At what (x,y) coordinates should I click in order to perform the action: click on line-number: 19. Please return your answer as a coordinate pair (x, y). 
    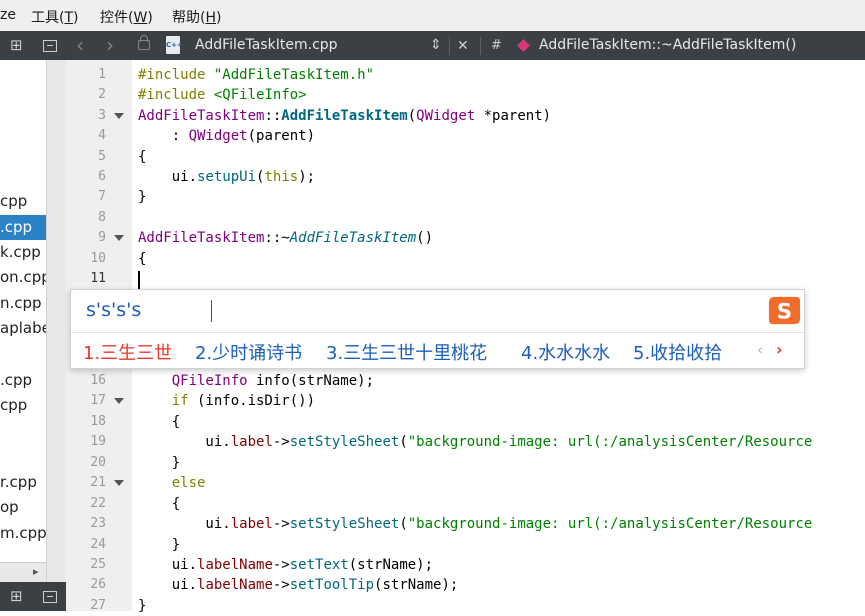
    Looking at the image, I should click on (98, 441).